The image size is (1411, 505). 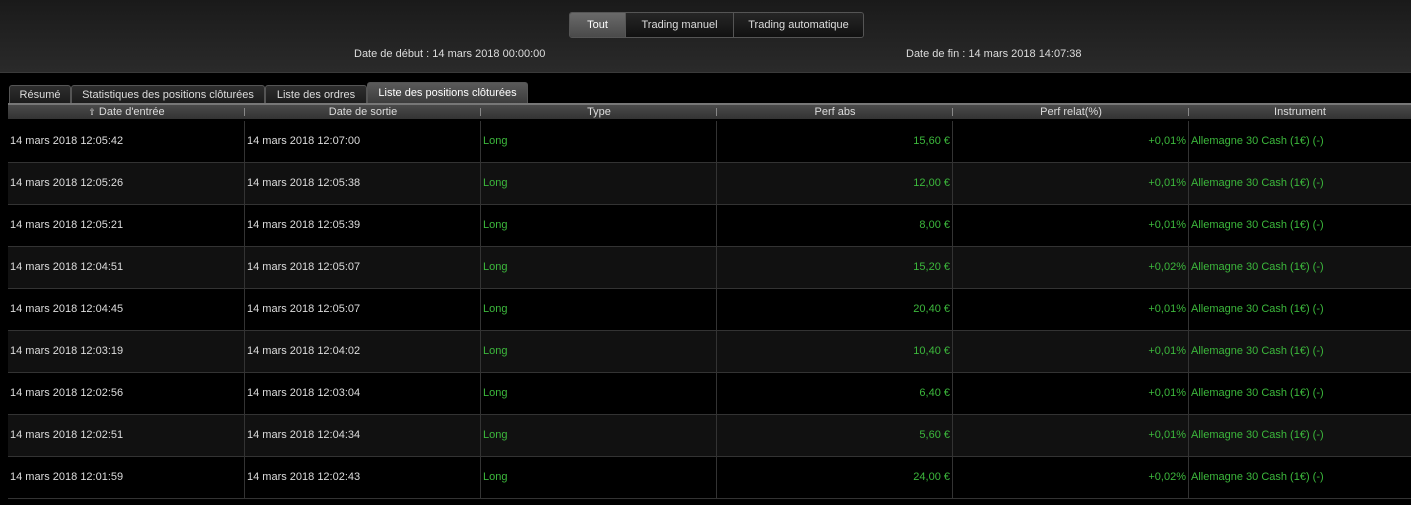 I want to click on cell-exit-date: 14 mars 2018 12:04:02, so click(x=363, y=351).